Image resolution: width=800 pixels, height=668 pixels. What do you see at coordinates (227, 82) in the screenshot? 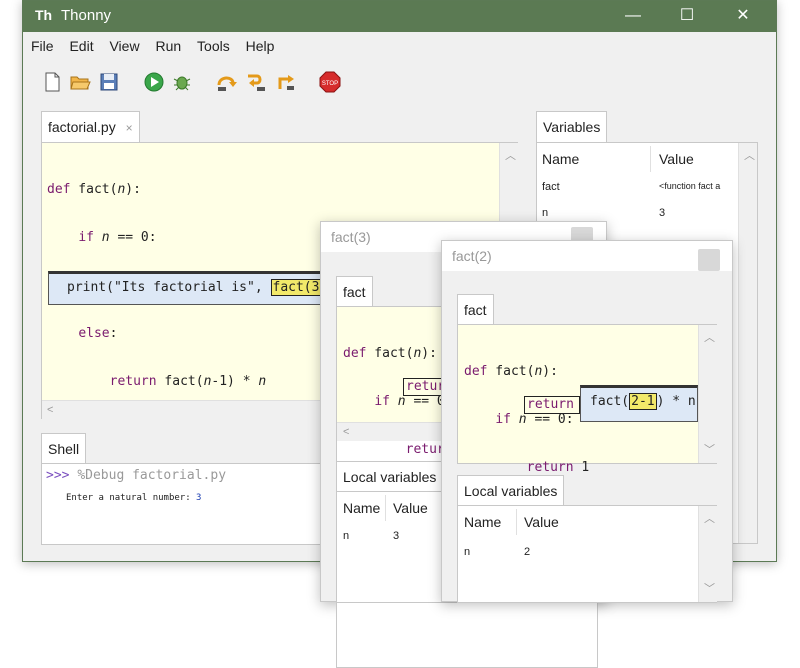
I see `step-over-icon` at bounding box center [227, 82].